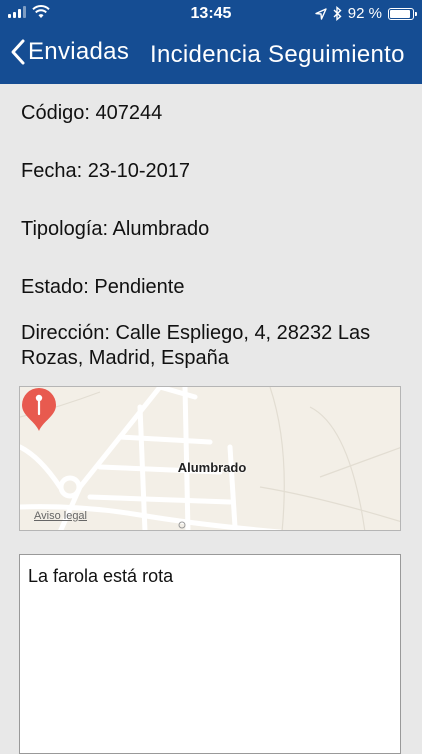  I want to click on battery-percent: 92 %, so click(364, 13).